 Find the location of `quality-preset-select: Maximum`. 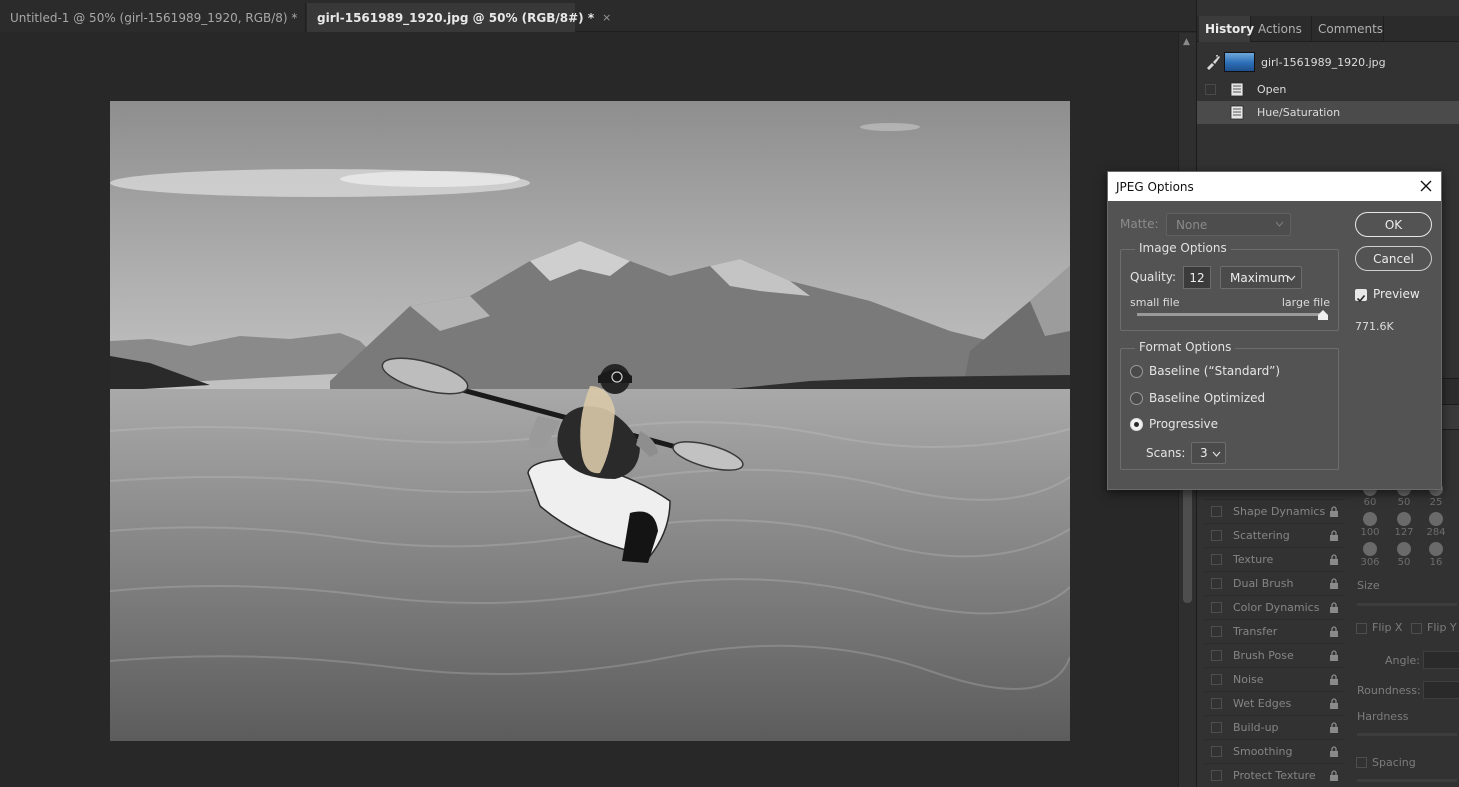

quality-preset-select: Maximum is located at coordinates (1261, 277).